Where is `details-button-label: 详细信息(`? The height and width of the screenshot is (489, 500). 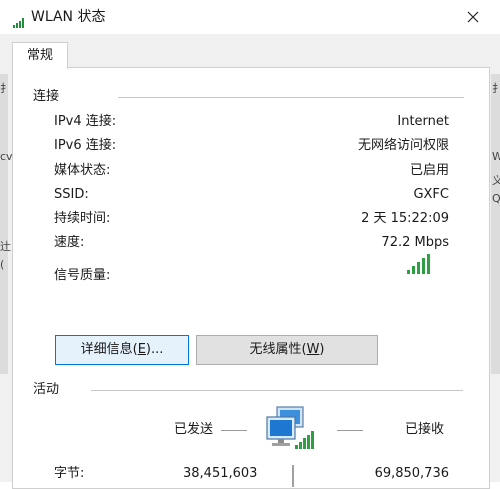 details-button-label: 详细信息( is located at coordinates (109, 349).